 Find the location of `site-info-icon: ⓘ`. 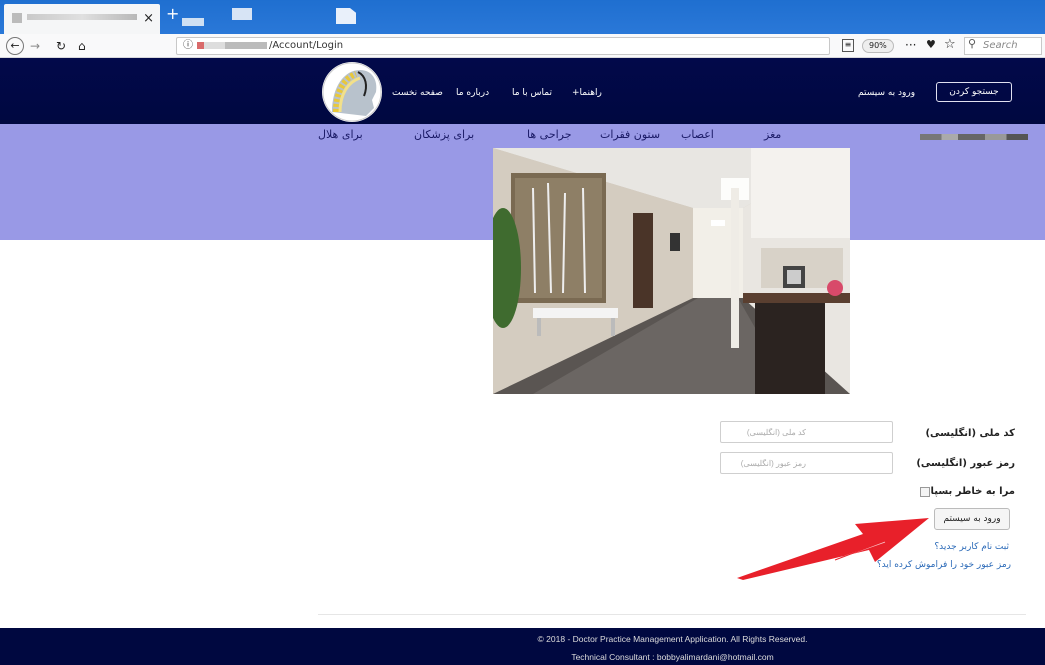

site-info-icon: ⓘ is located at coordinates (188, 45).